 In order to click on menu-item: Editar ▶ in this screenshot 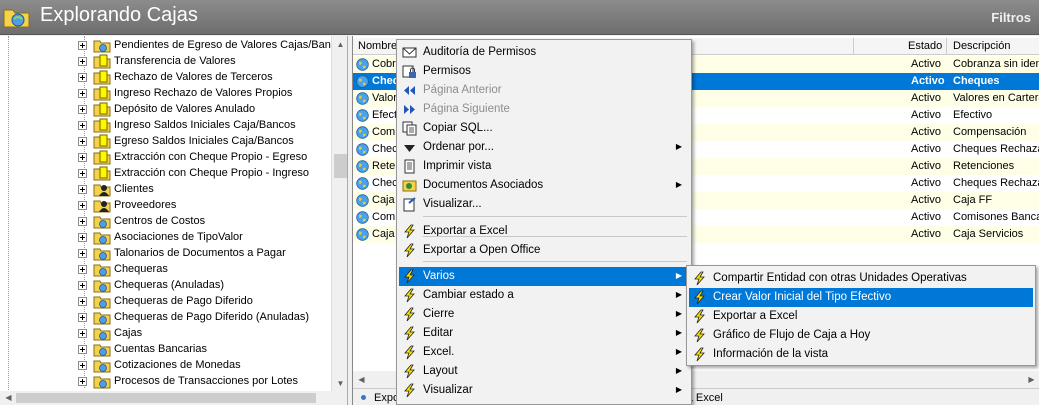, I will do `click(544, 333)`.